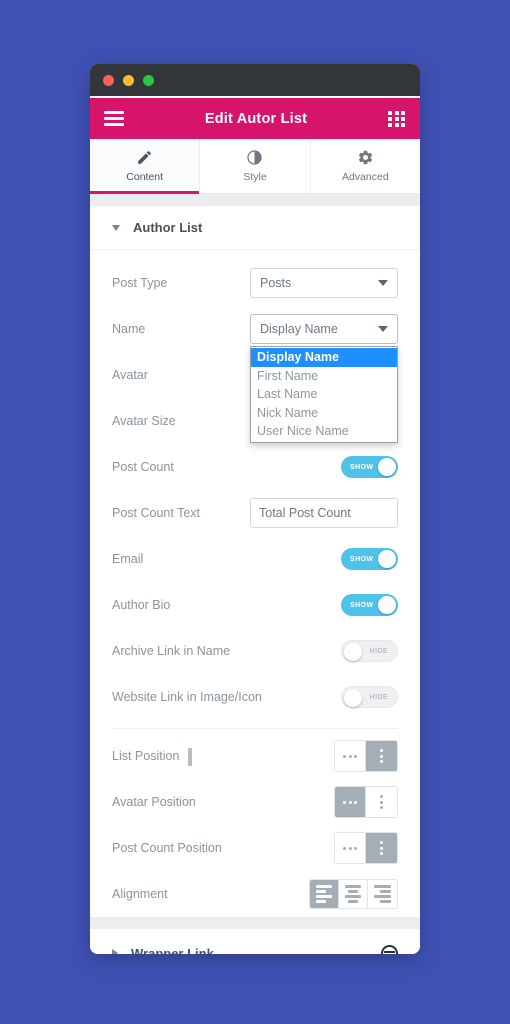 This screenshot has height=1024, width=510. I want to click on email-toggle-state: SHOW, so click(362, 559).